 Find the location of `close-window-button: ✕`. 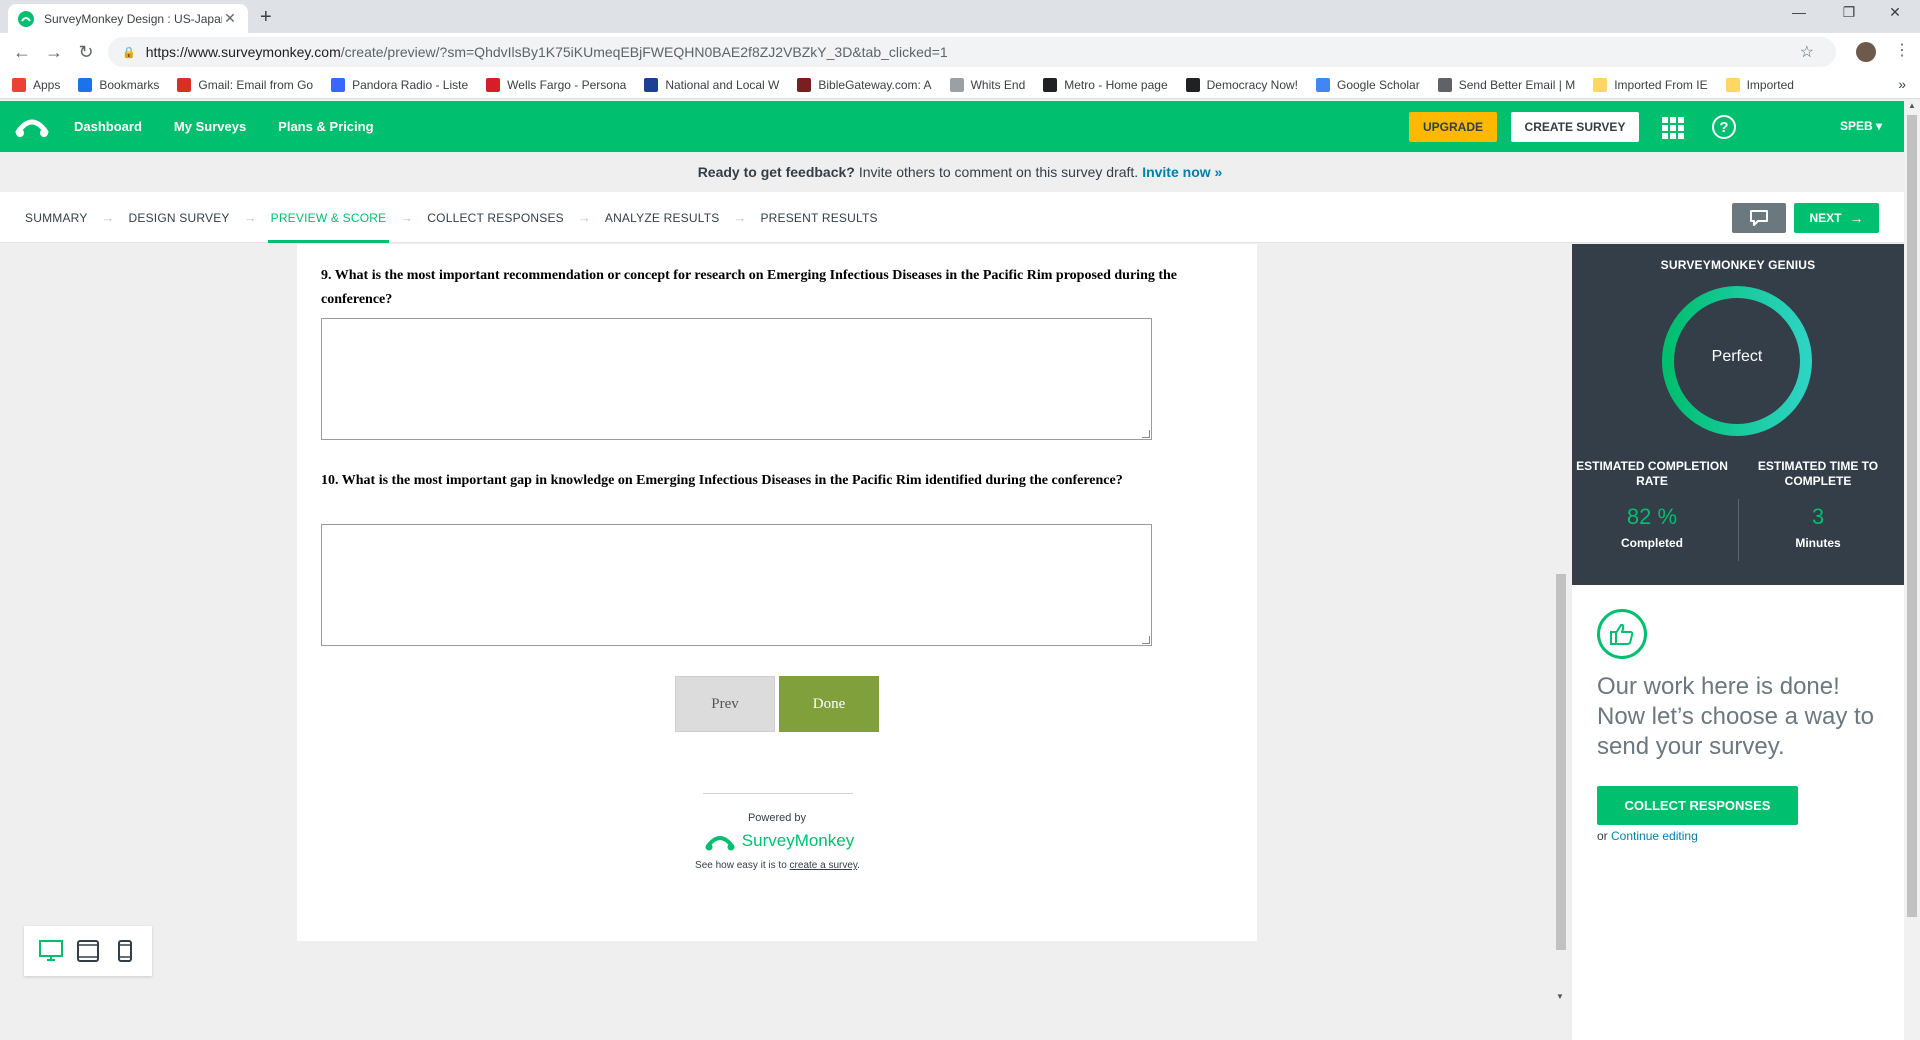

close-window-button: ✕ is located at coordinates (1895, 12).